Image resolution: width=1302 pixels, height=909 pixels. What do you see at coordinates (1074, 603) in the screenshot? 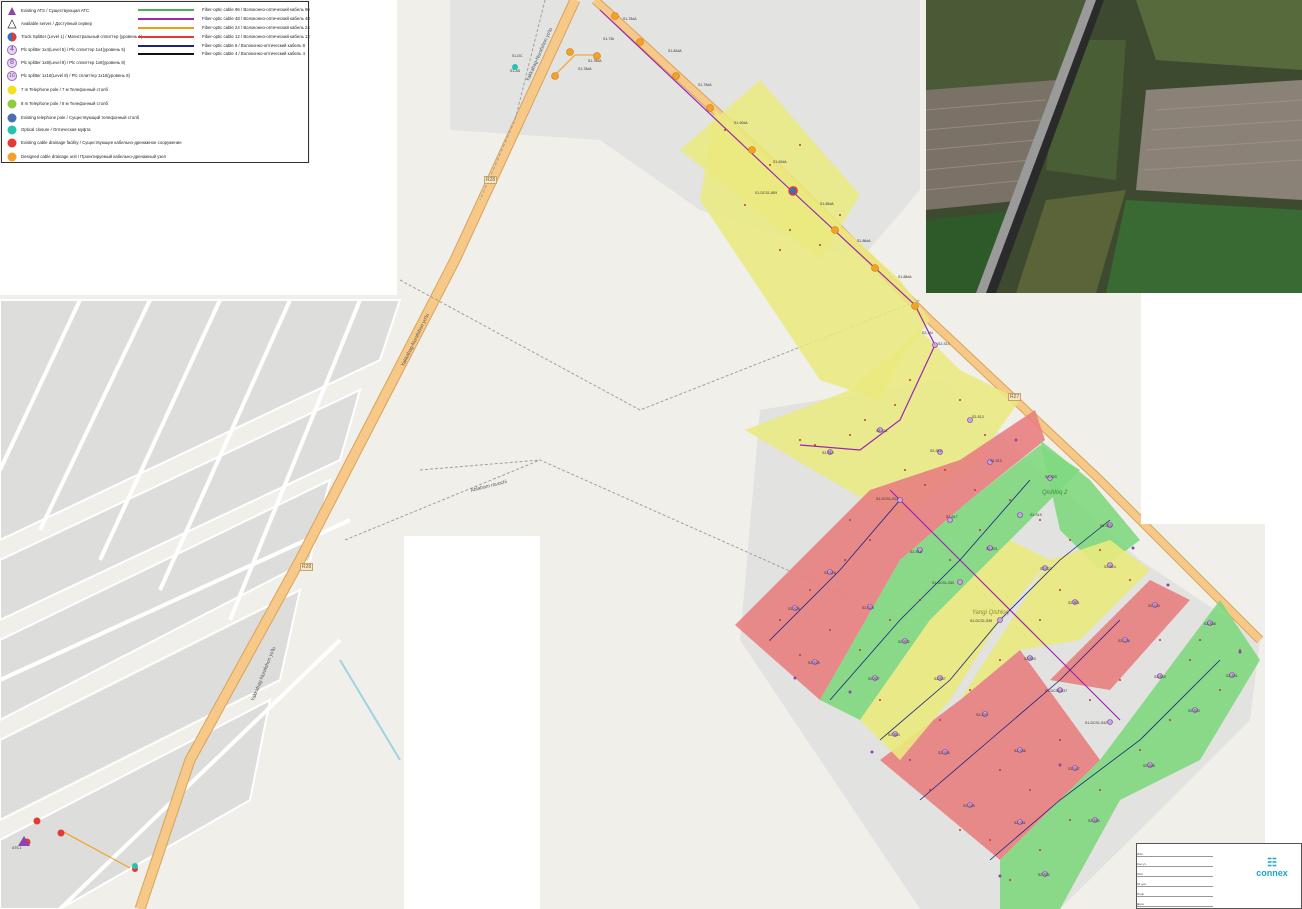
I see `svg-text: S2-S31` at bounding box center [1074, 603].